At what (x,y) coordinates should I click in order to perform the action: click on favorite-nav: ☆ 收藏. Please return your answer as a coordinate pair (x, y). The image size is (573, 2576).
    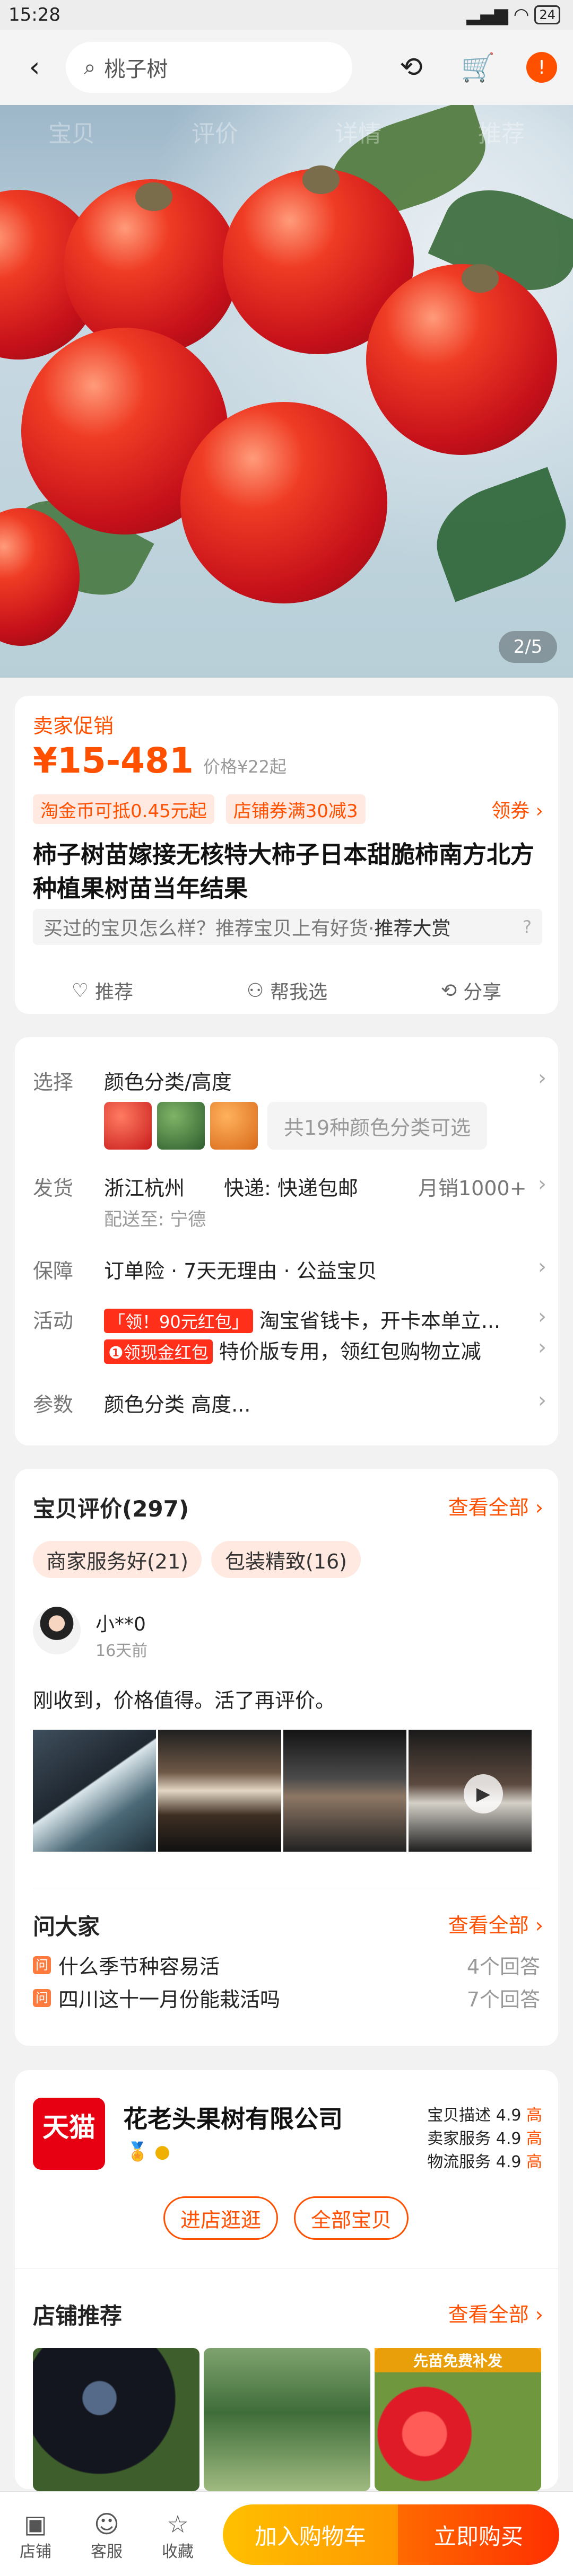
    Looking at the image, I should click on (178, 2536).